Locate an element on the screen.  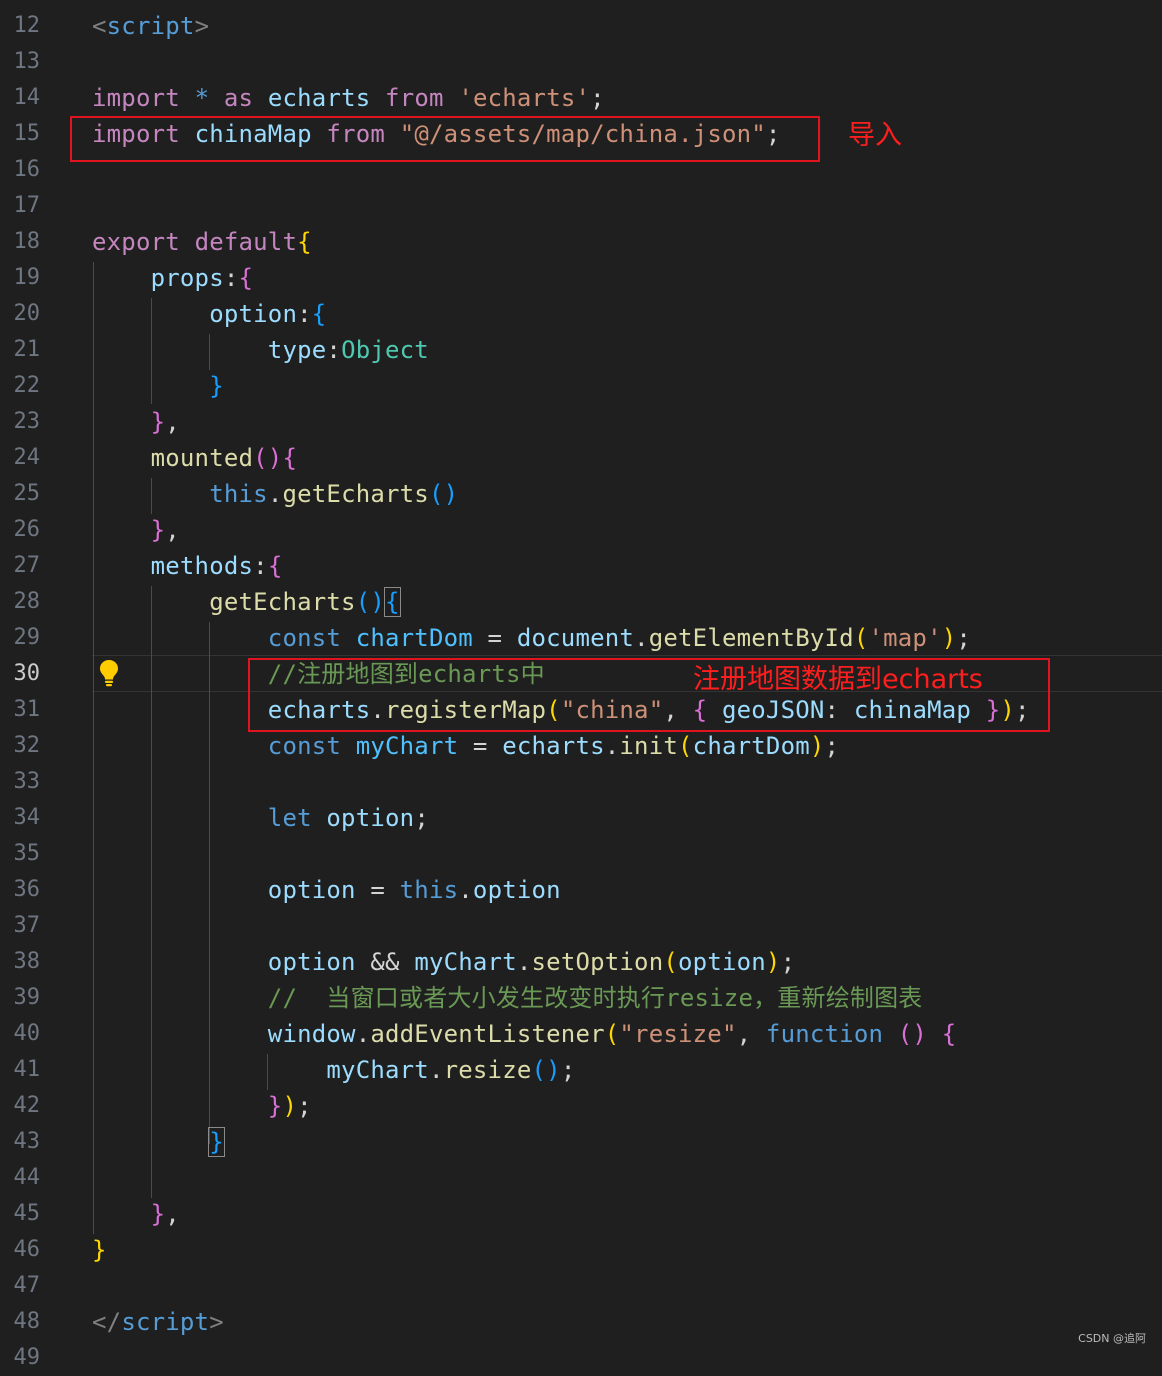
code-text: </script> is located at coordinates (158, 1322).